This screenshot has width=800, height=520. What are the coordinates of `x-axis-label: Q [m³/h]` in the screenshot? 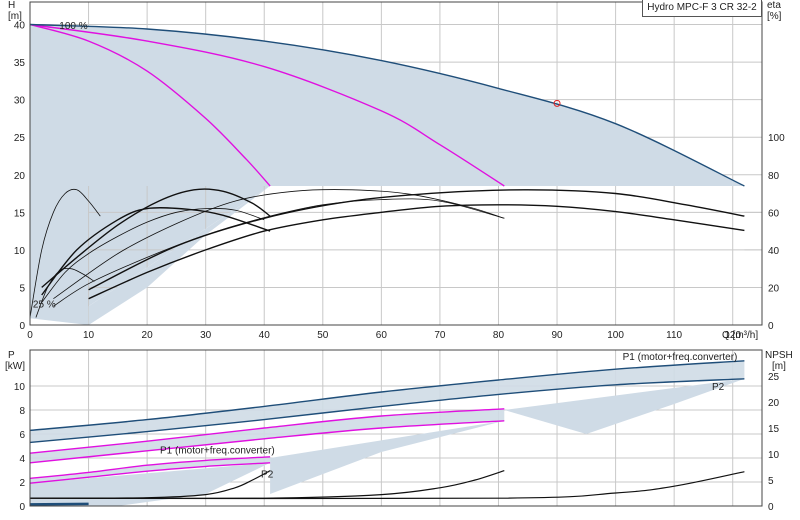 It's located at (740, 335).